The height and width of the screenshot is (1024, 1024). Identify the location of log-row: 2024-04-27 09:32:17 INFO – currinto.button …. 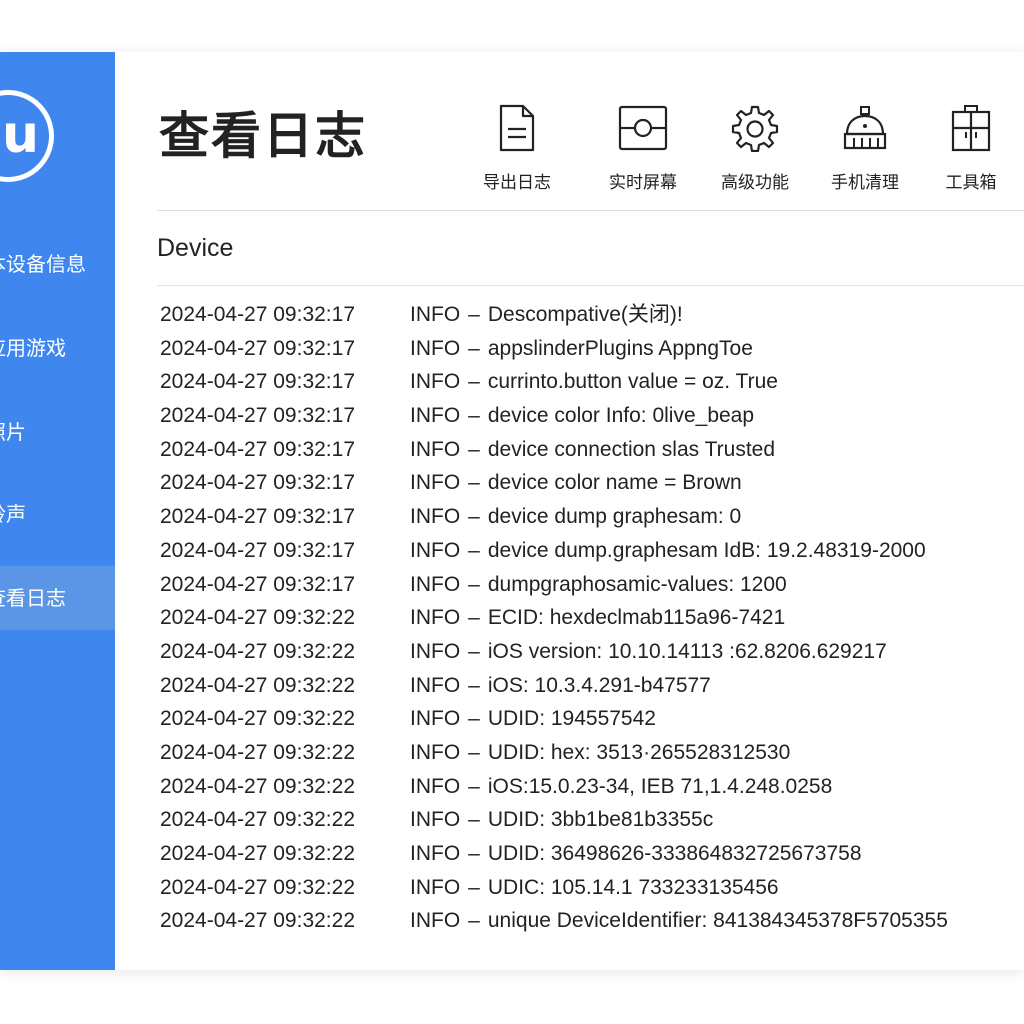
(592, 382).